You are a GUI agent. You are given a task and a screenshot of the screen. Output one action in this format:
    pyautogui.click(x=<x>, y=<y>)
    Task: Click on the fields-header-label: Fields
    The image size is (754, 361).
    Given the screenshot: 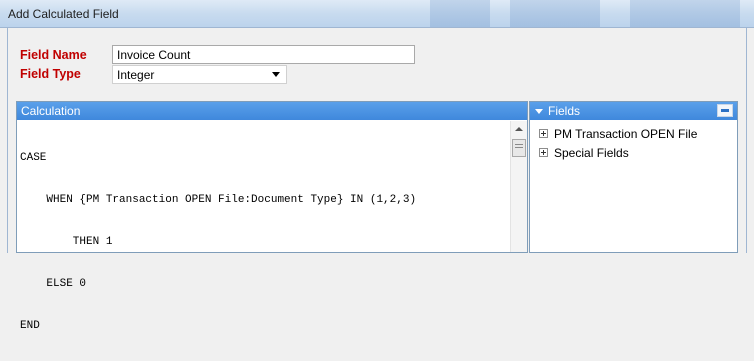 What is the action you would take?
    pyautogui.click(x=564, y=111)
    